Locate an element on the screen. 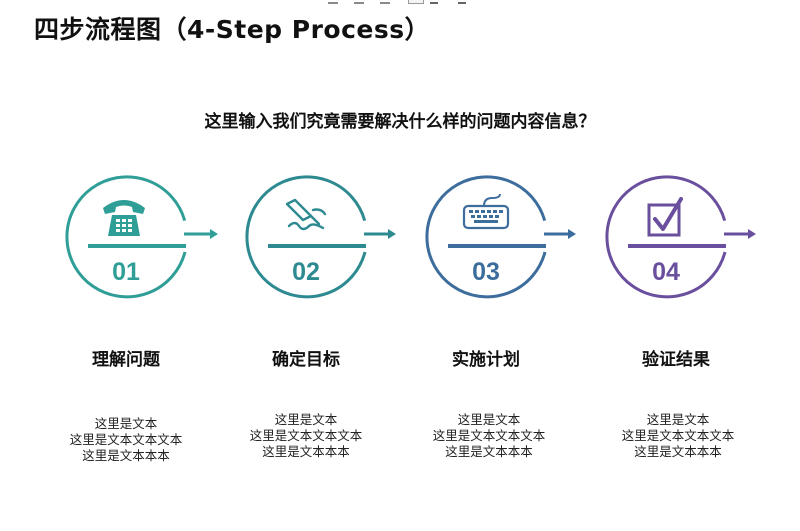 This screenshot has width=800, height=531. step-1-title: 理解问题 is located at coordinates (126, 360).